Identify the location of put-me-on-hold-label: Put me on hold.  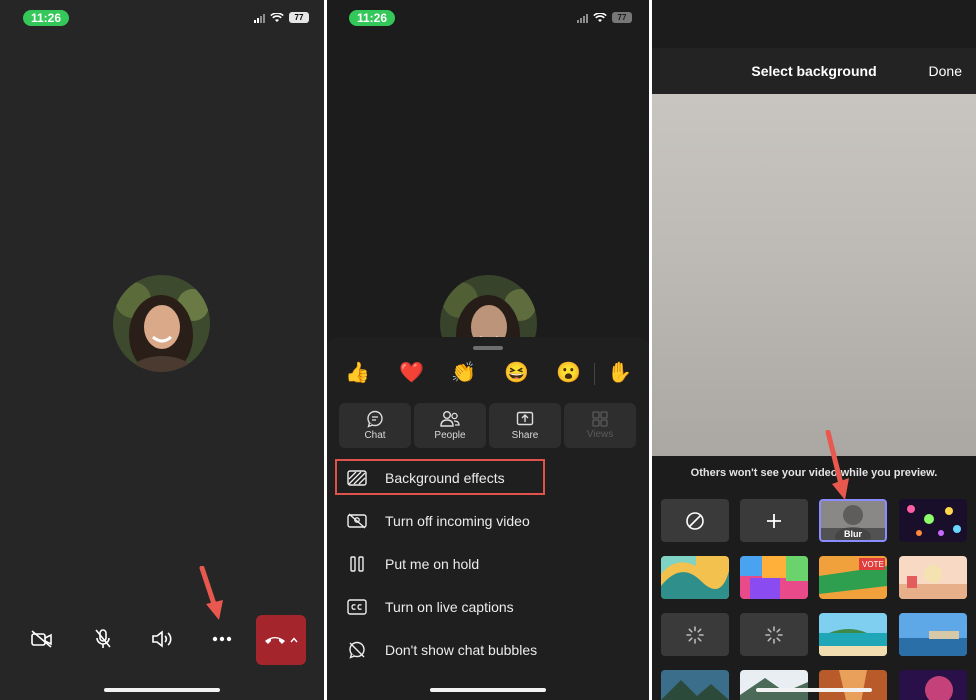
(432, 564).